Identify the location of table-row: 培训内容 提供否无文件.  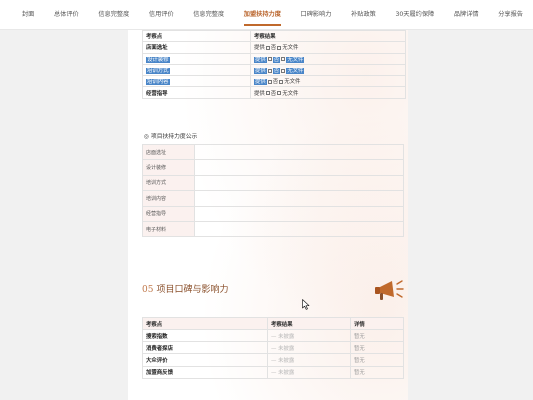
(274, 81).